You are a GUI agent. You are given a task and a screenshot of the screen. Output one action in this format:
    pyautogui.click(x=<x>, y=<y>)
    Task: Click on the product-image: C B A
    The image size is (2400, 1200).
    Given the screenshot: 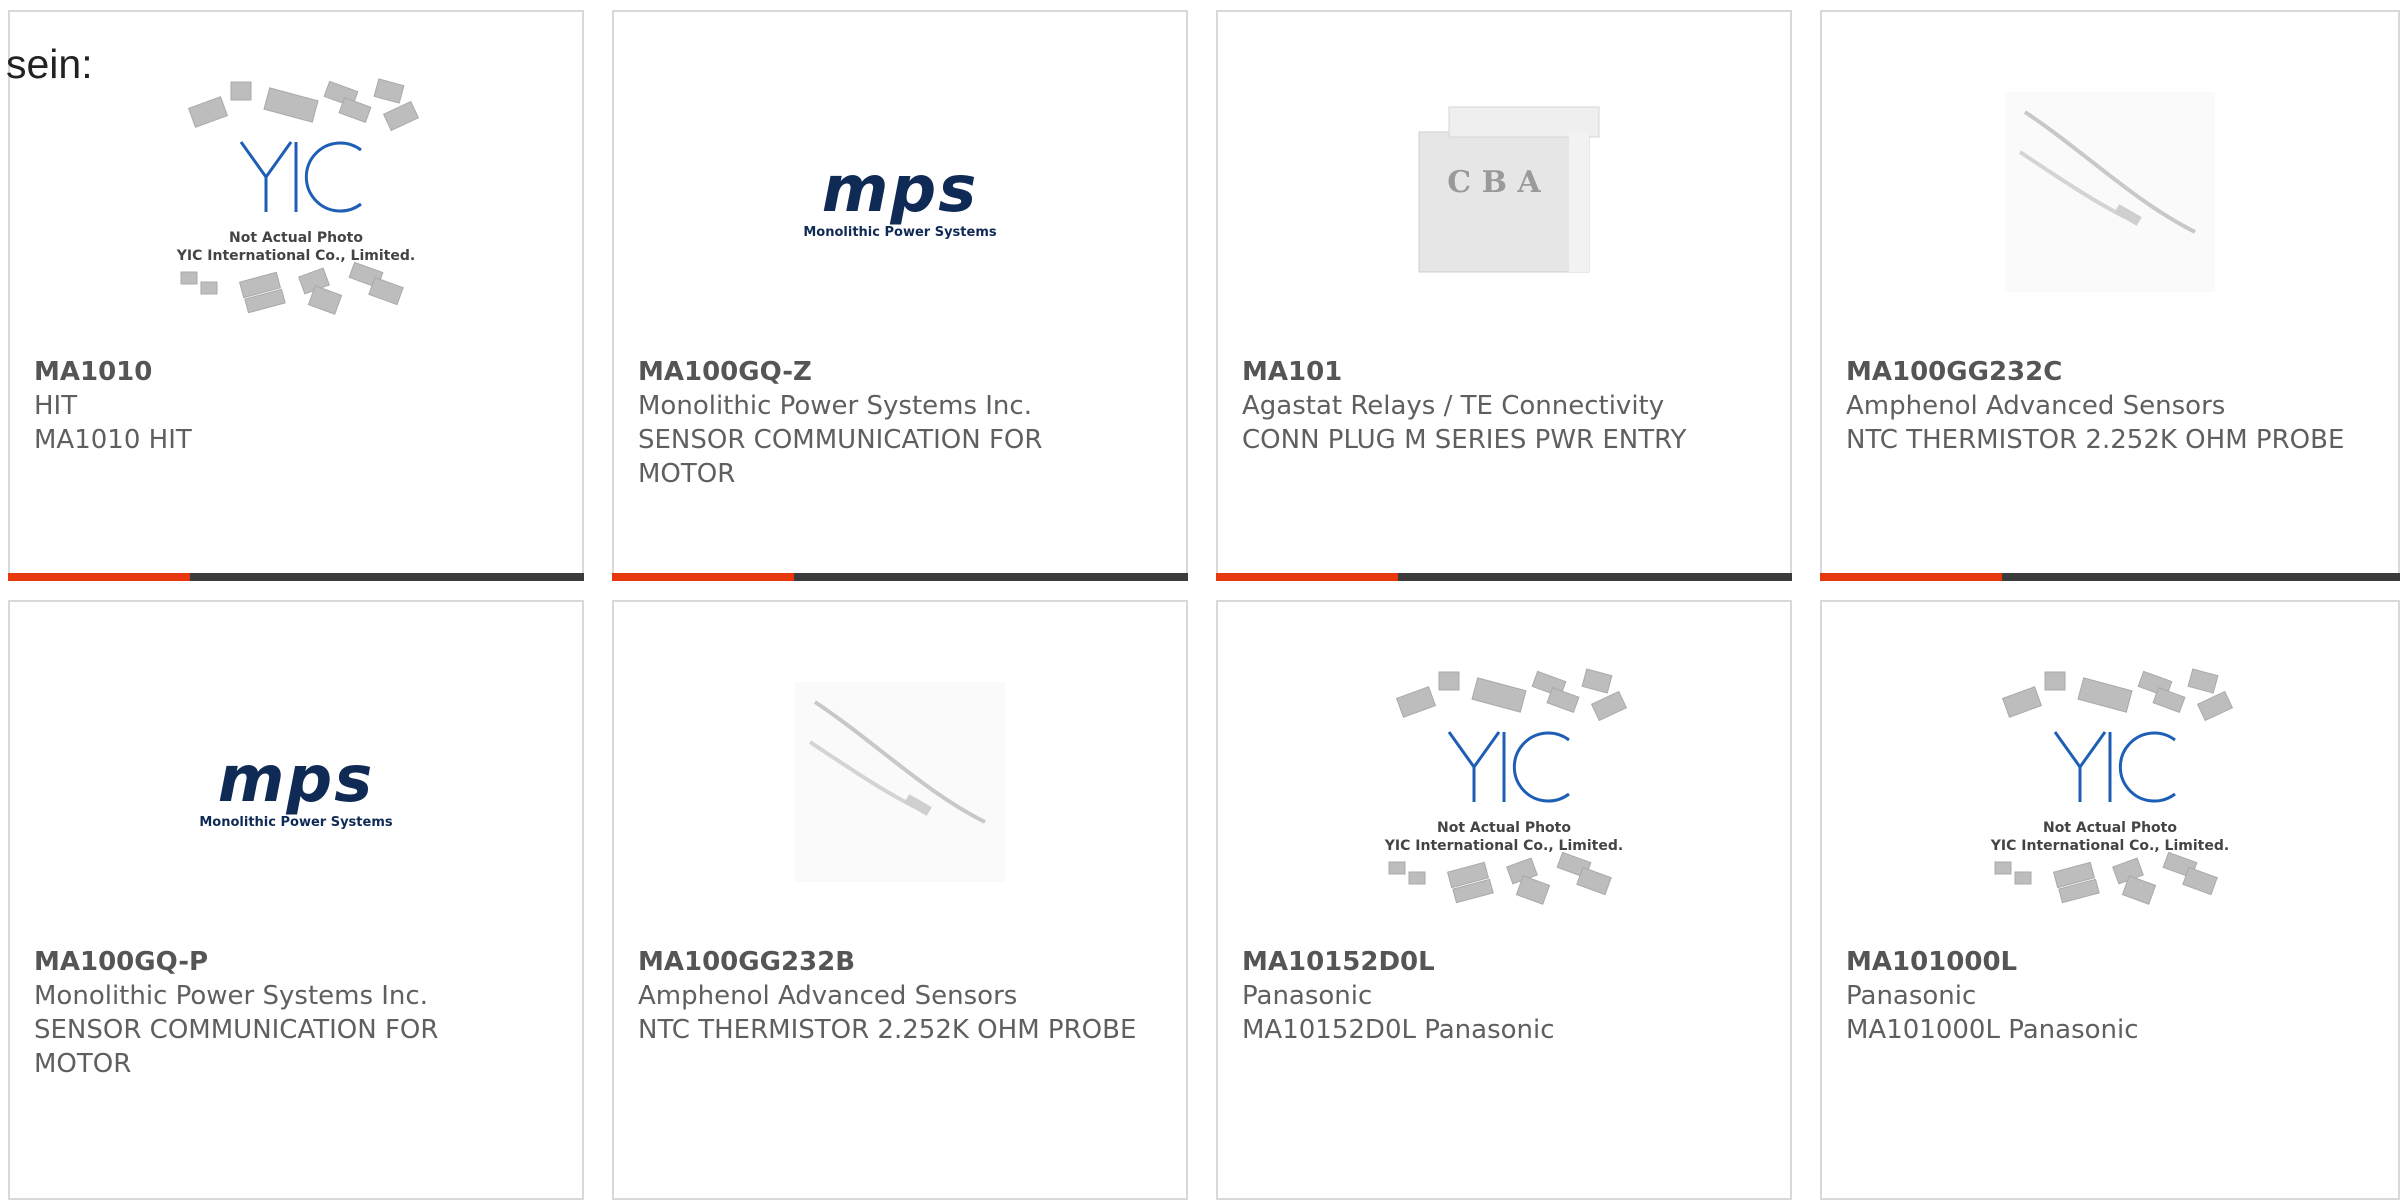 What is the action you would take?
    pyautogui.click(x=1504, y=217)
    